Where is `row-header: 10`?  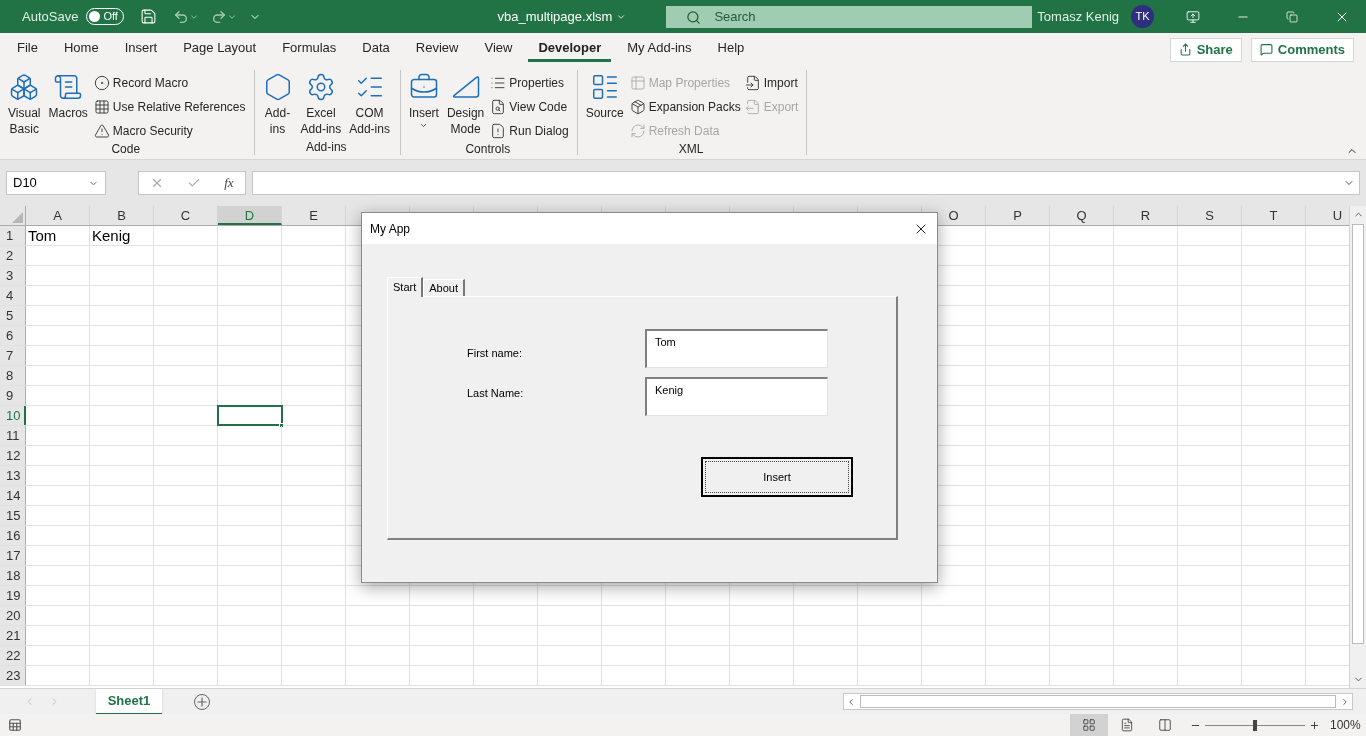 row-header: 10 is located at coordinates (13, 415).